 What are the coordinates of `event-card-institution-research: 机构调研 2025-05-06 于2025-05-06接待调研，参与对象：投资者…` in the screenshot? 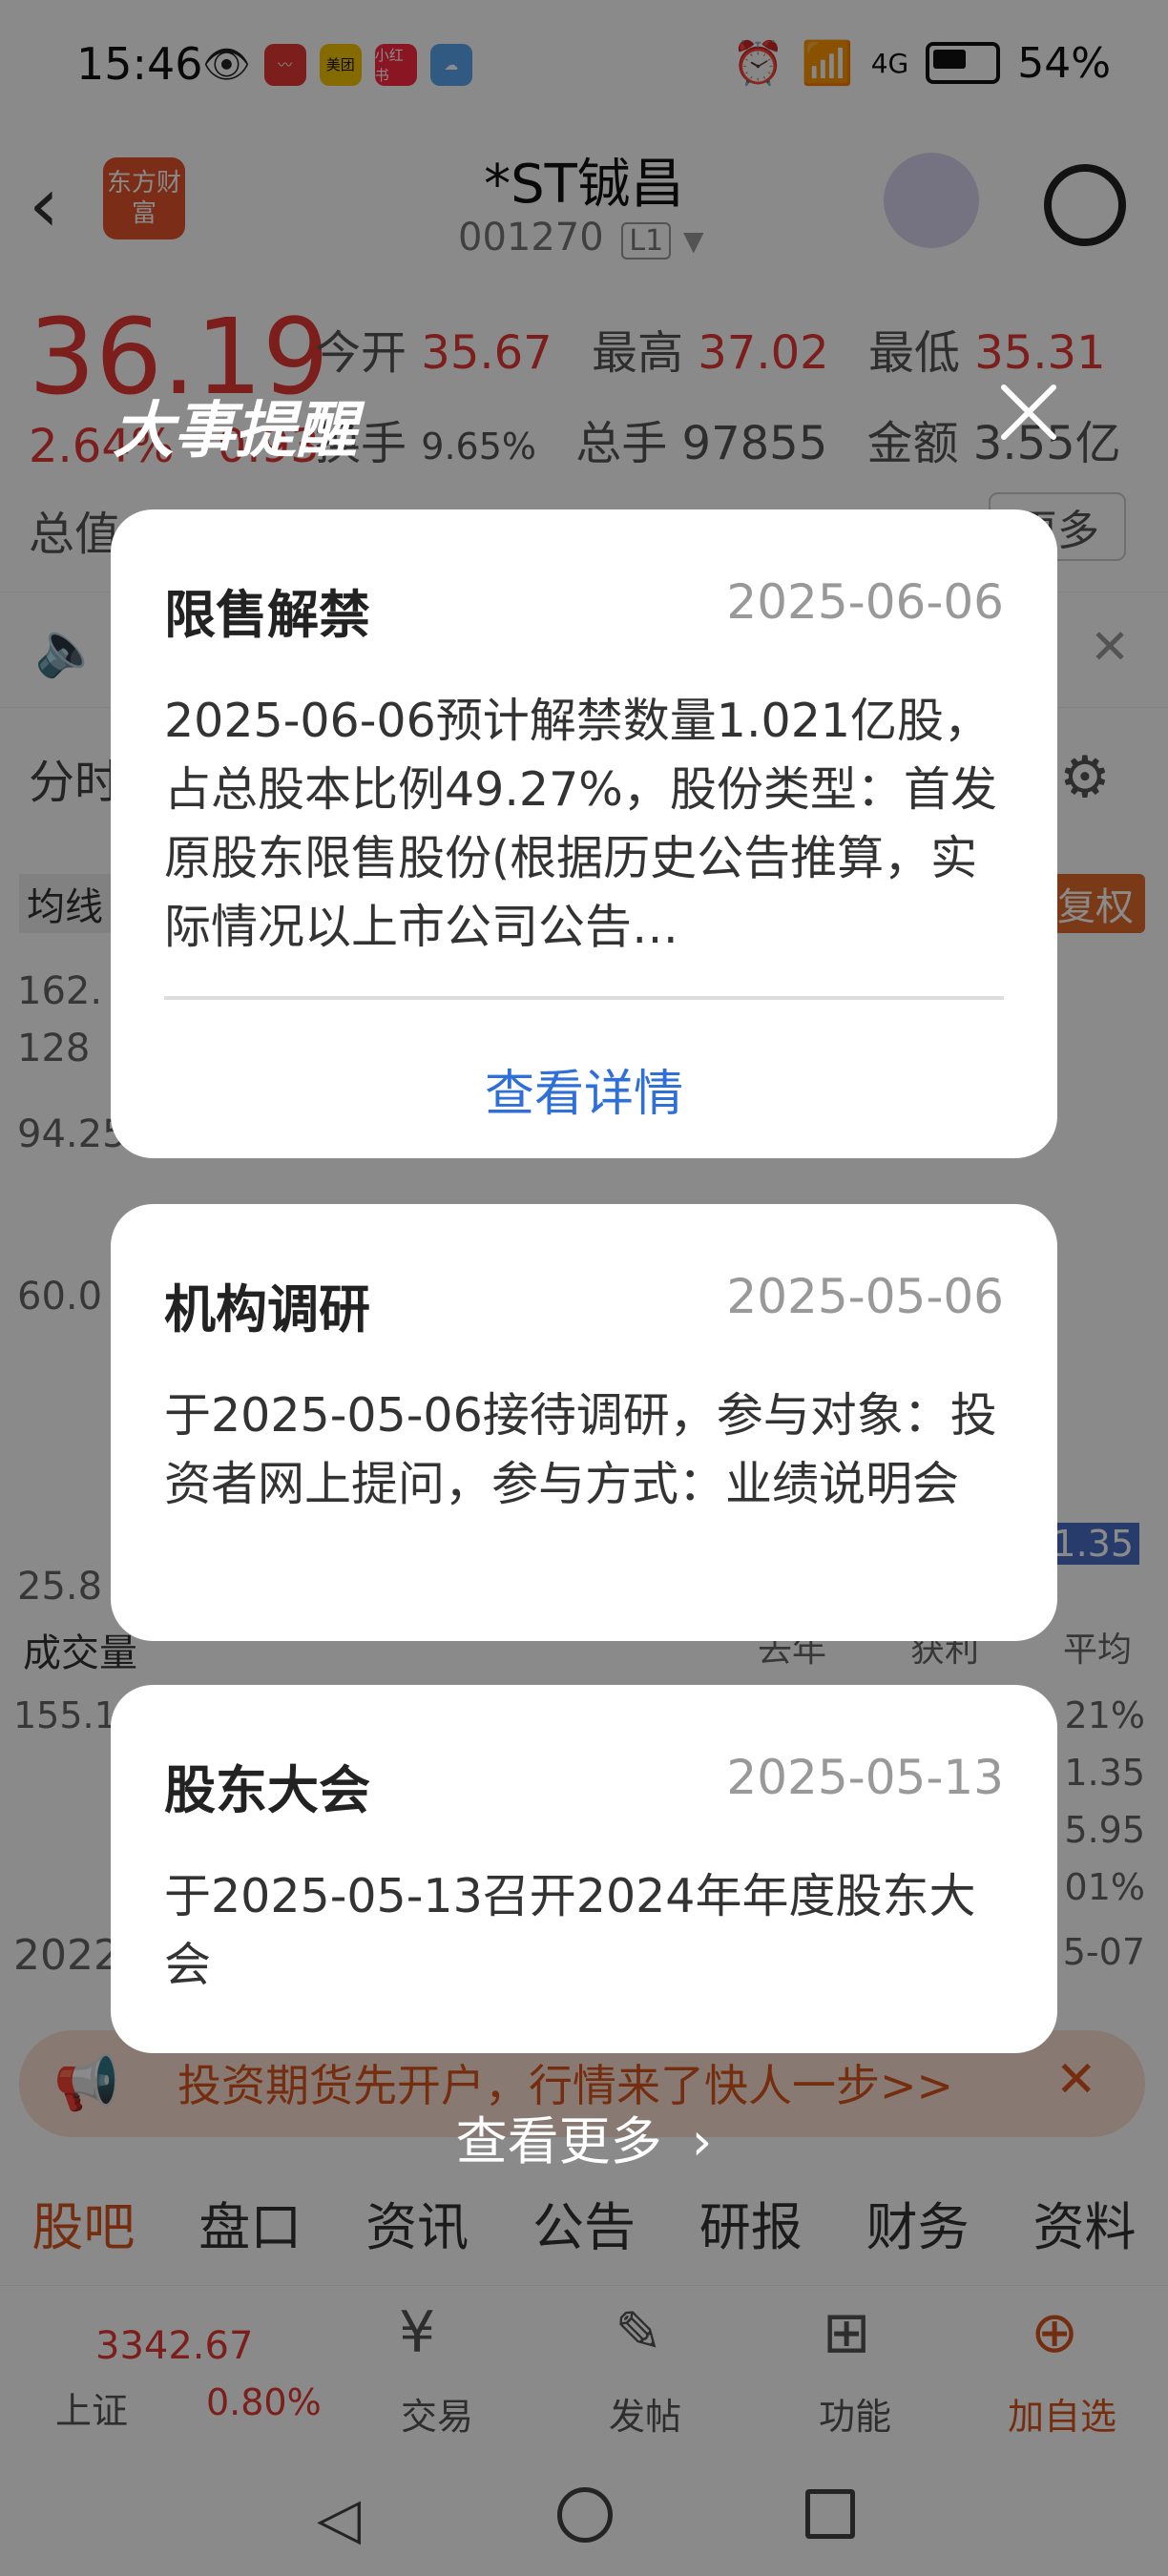 It's located at (584, 1422).